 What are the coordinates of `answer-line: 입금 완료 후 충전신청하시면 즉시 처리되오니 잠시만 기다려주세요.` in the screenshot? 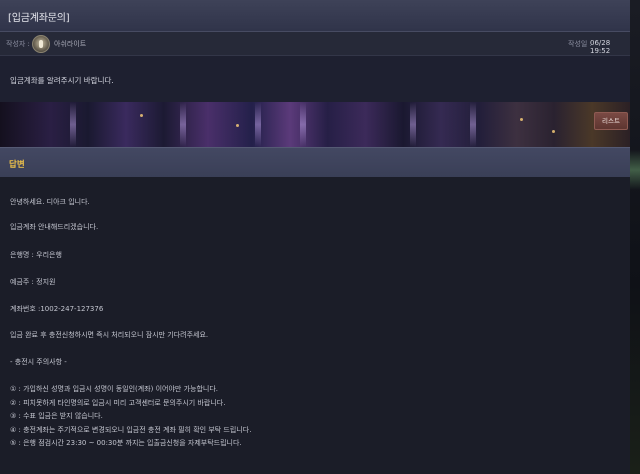 It's located at (109, 335).